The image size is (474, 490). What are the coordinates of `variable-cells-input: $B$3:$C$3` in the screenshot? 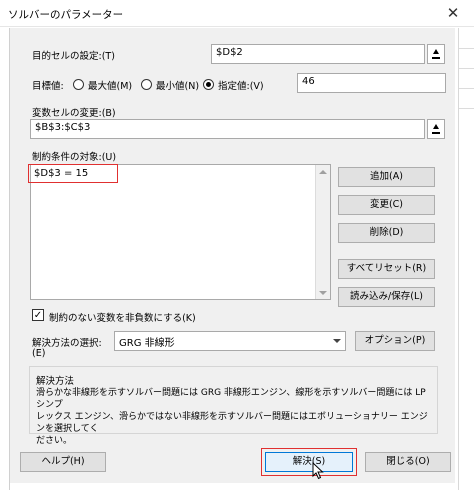 It's located at (227, 129).